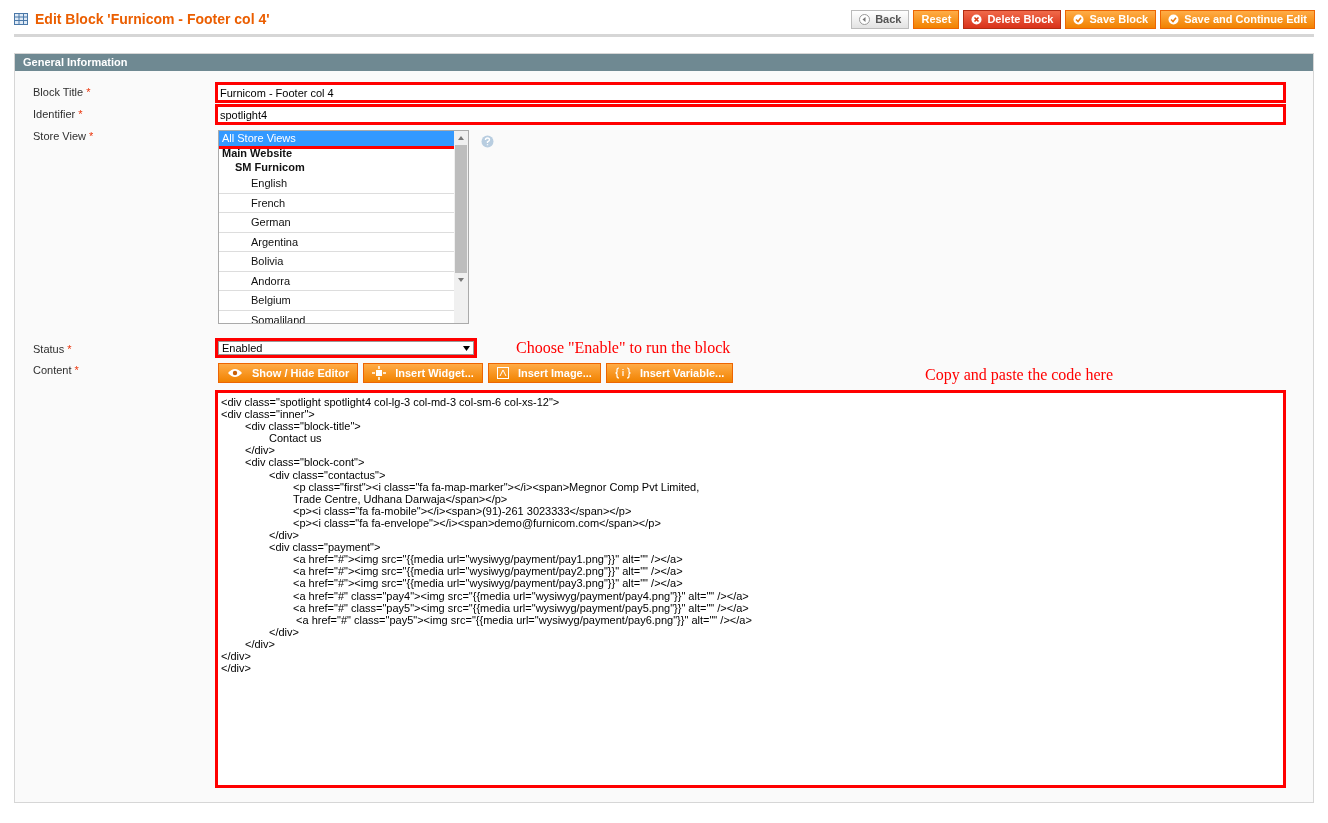 Image resolution: width=1328 pixels, height=823 pixels. Describe the element at coordinates (622, 373) in the screenshot. I see `variable-icon` at that location.